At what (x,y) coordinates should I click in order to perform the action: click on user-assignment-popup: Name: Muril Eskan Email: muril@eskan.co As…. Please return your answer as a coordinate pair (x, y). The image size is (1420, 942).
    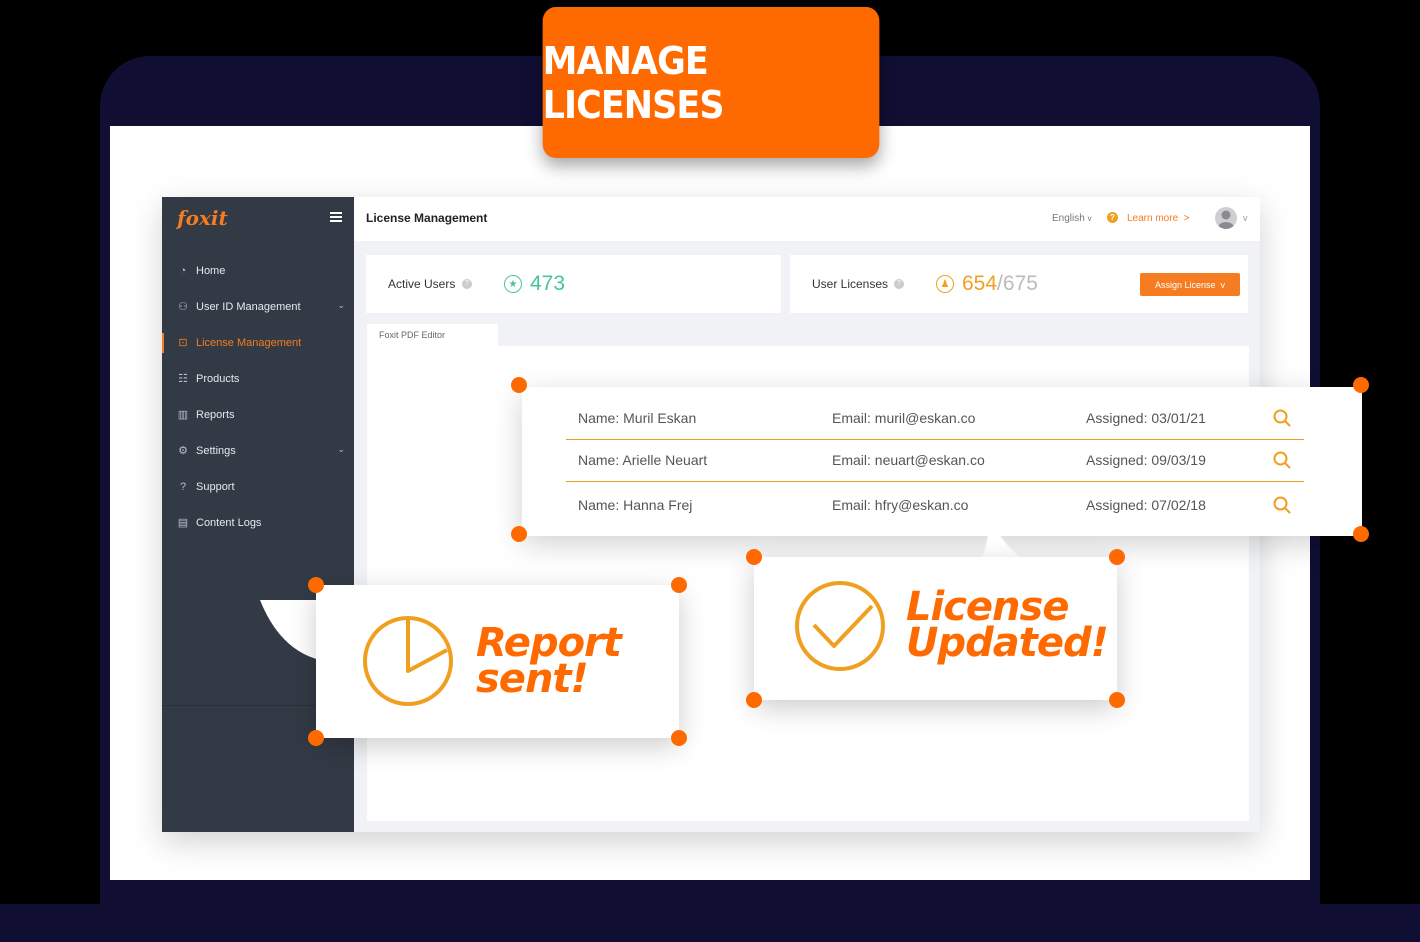
    Looking at the image, I should click on (942, 461).